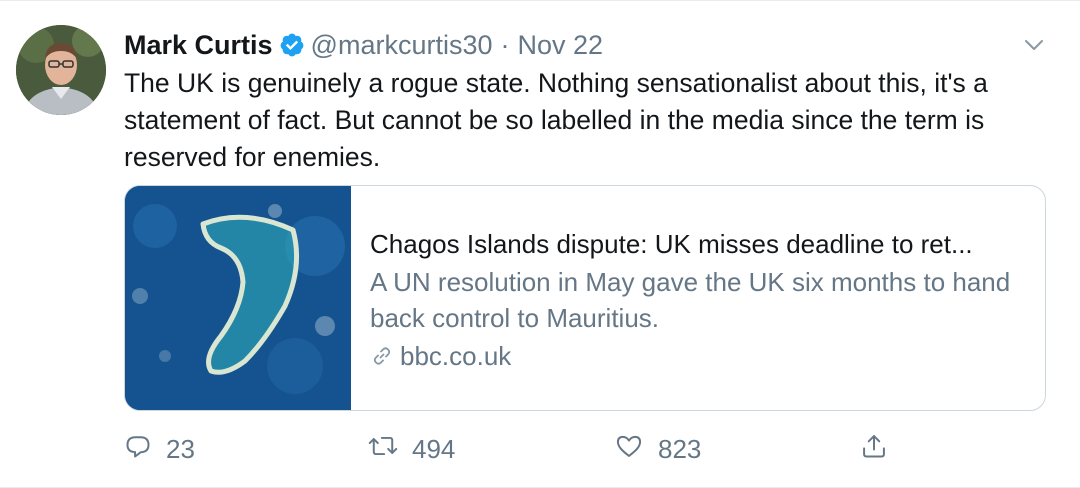 Image resolution: width=1080 pixels, height=488 pixels. What do you see at coordinates (629, 449) in the screenshot?
I see `like-icon` at bounding box center [629, 449].